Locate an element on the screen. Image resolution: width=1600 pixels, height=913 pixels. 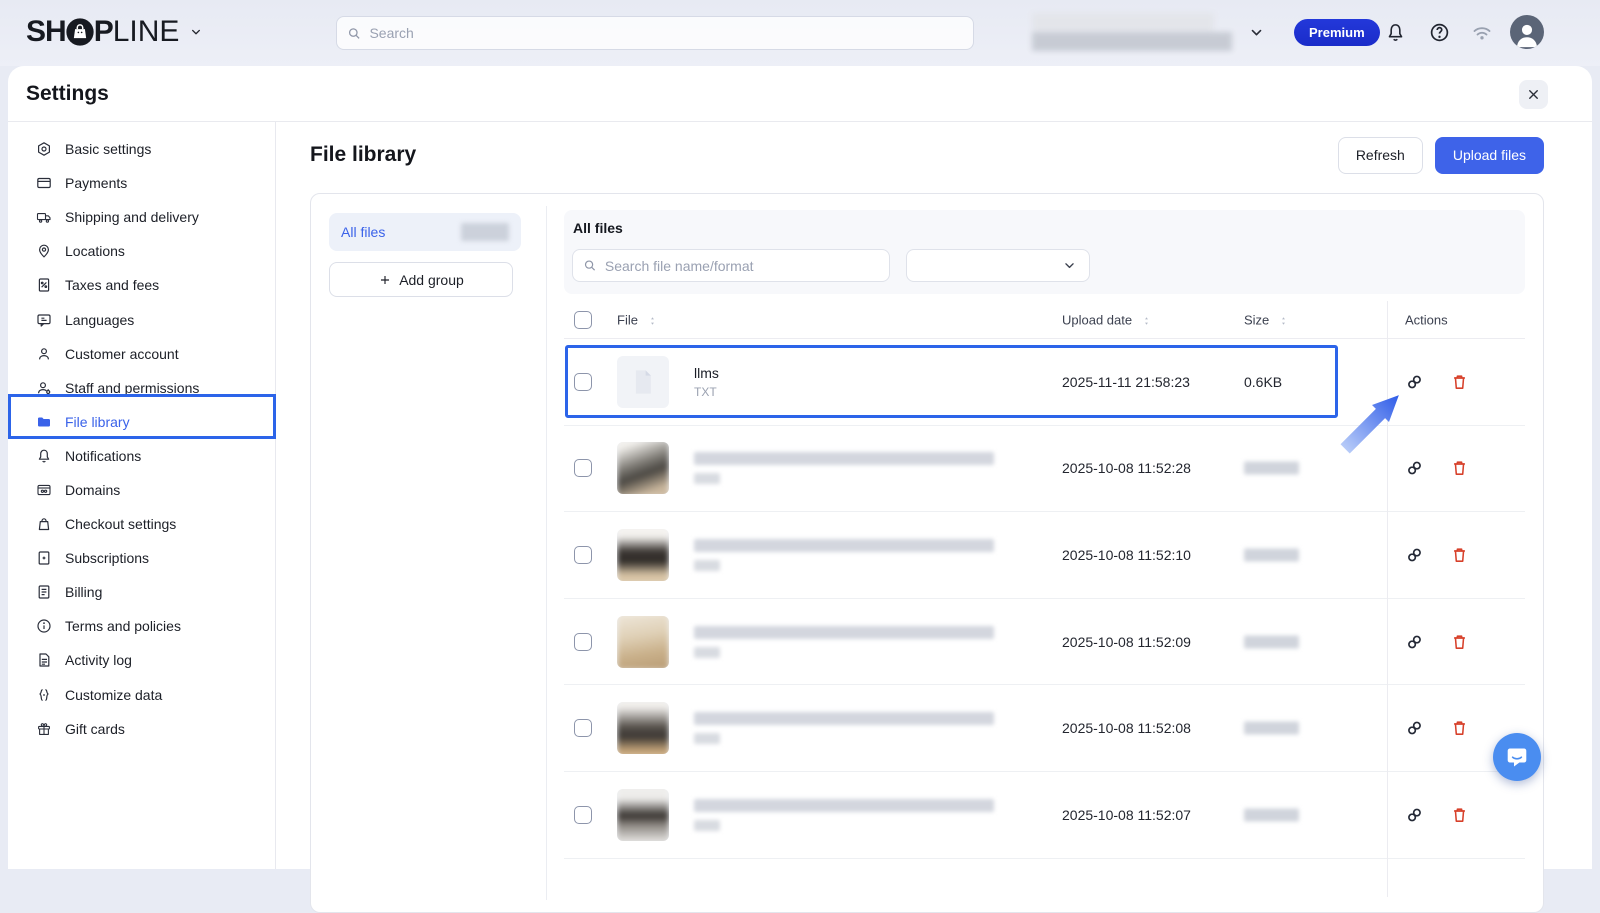
global-search-input is located at coordinates (666, 33).